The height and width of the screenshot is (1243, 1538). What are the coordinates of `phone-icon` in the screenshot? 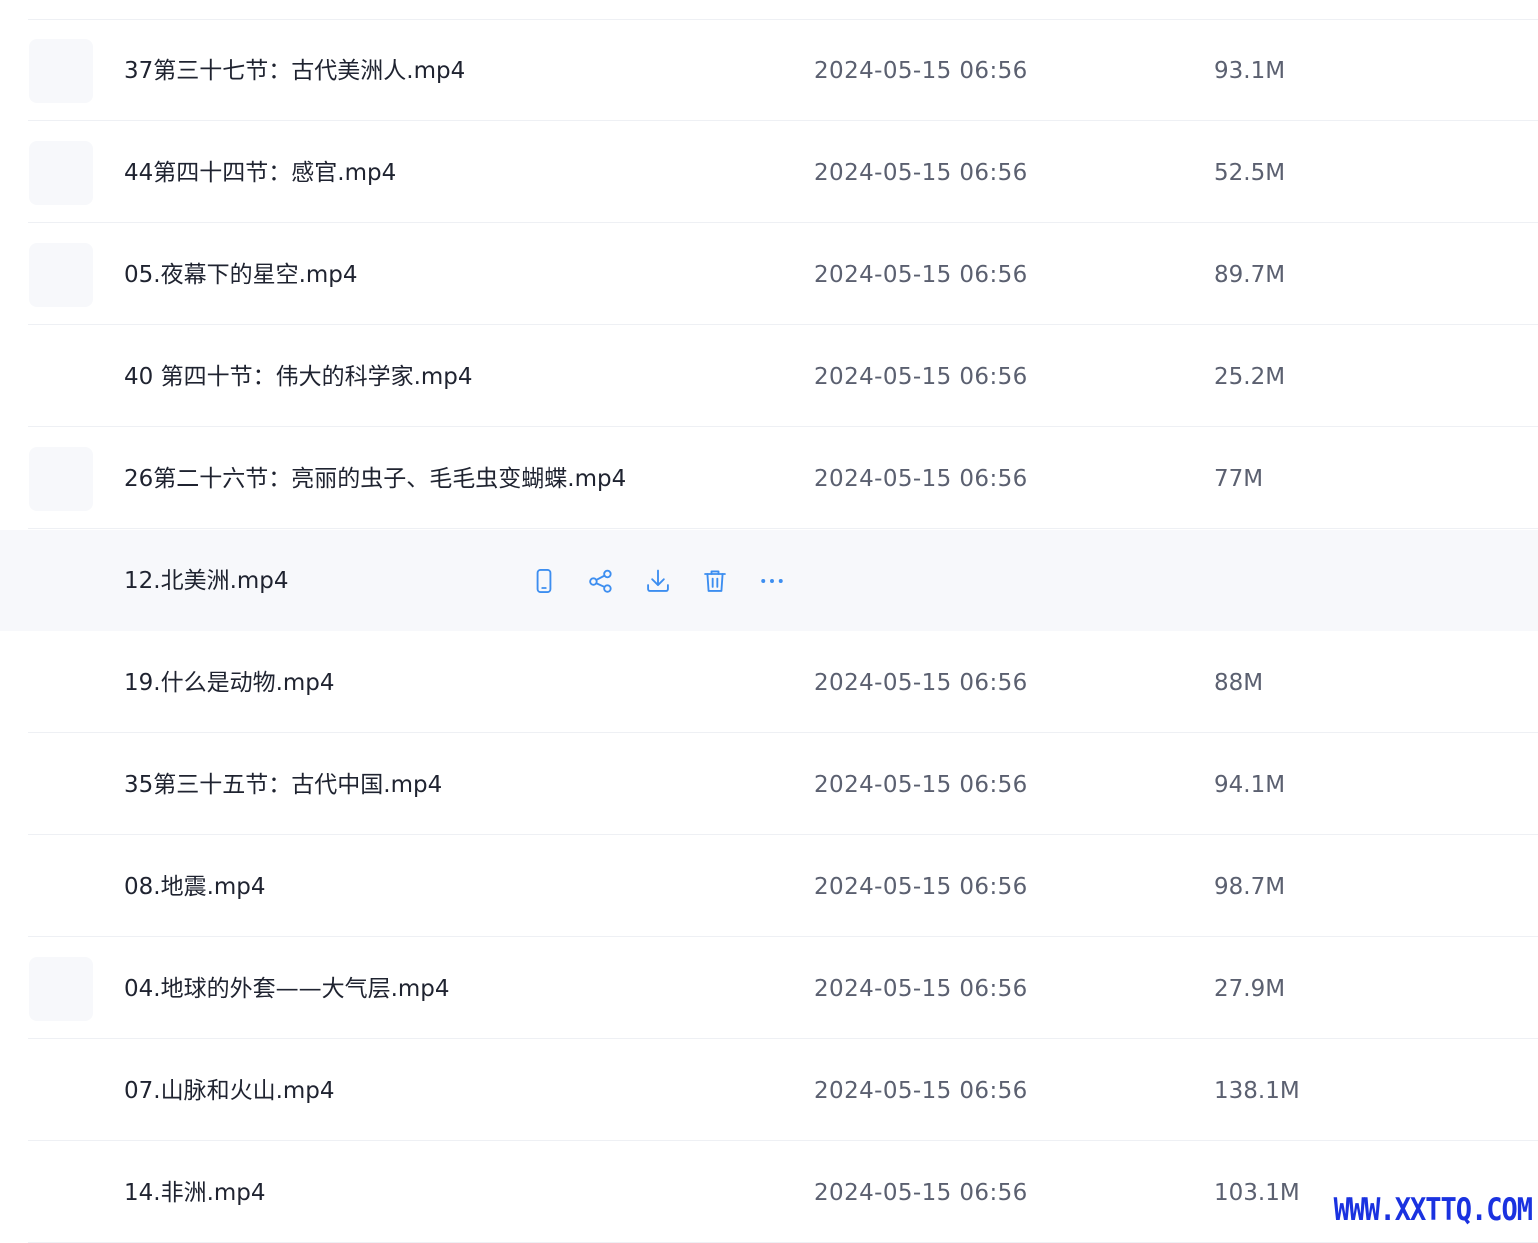 It's located at (544, 581).